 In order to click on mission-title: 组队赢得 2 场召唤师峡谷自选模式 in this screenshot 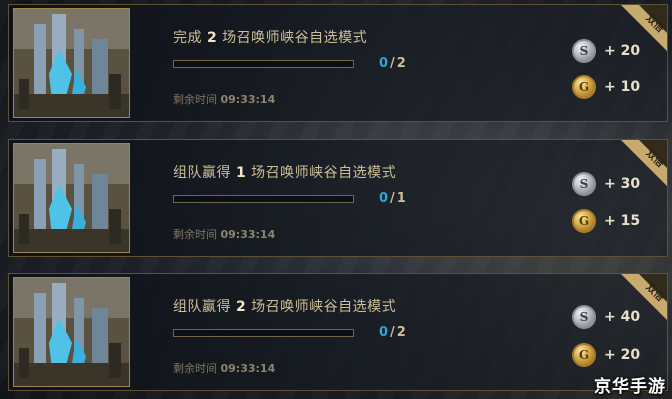, I will do `click(285, 307)`.